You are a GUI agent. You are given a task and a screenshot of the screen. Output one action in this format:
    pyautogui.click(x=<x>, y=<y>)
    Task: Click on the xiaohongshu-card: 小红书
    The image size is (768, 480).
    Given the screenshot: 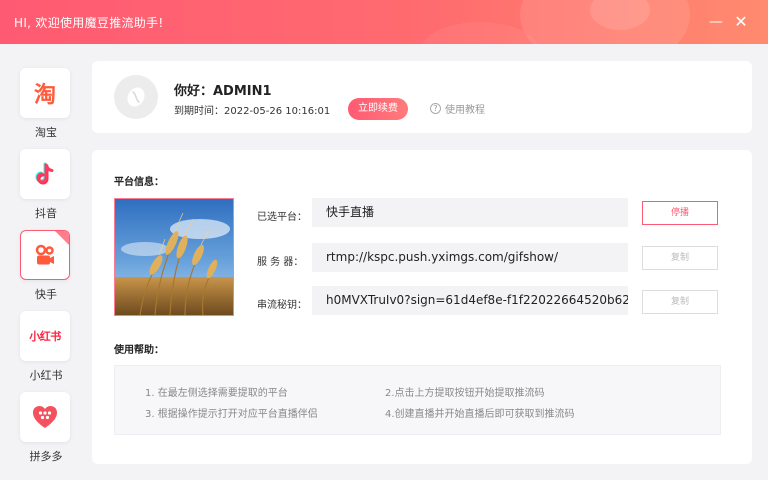 What is the action you would take?
    pyautogui.click(x=45, y=336)
    